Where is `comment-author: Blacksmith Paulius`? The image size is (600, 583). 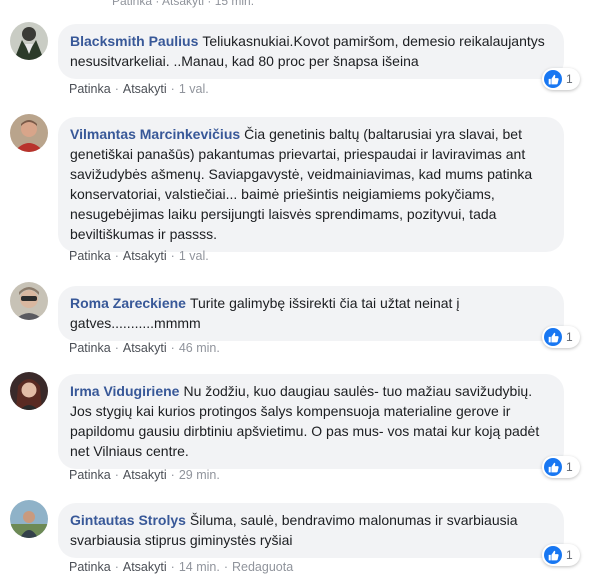
comment-author: Blacksmith Paulius is located at coordinates (134, 41).